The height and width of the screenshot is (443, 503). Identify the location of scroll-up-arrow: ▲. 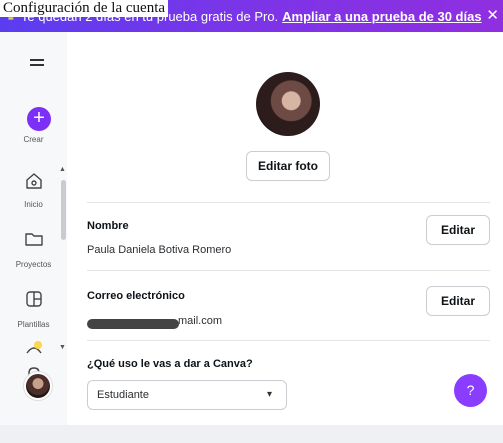
(62, 169).